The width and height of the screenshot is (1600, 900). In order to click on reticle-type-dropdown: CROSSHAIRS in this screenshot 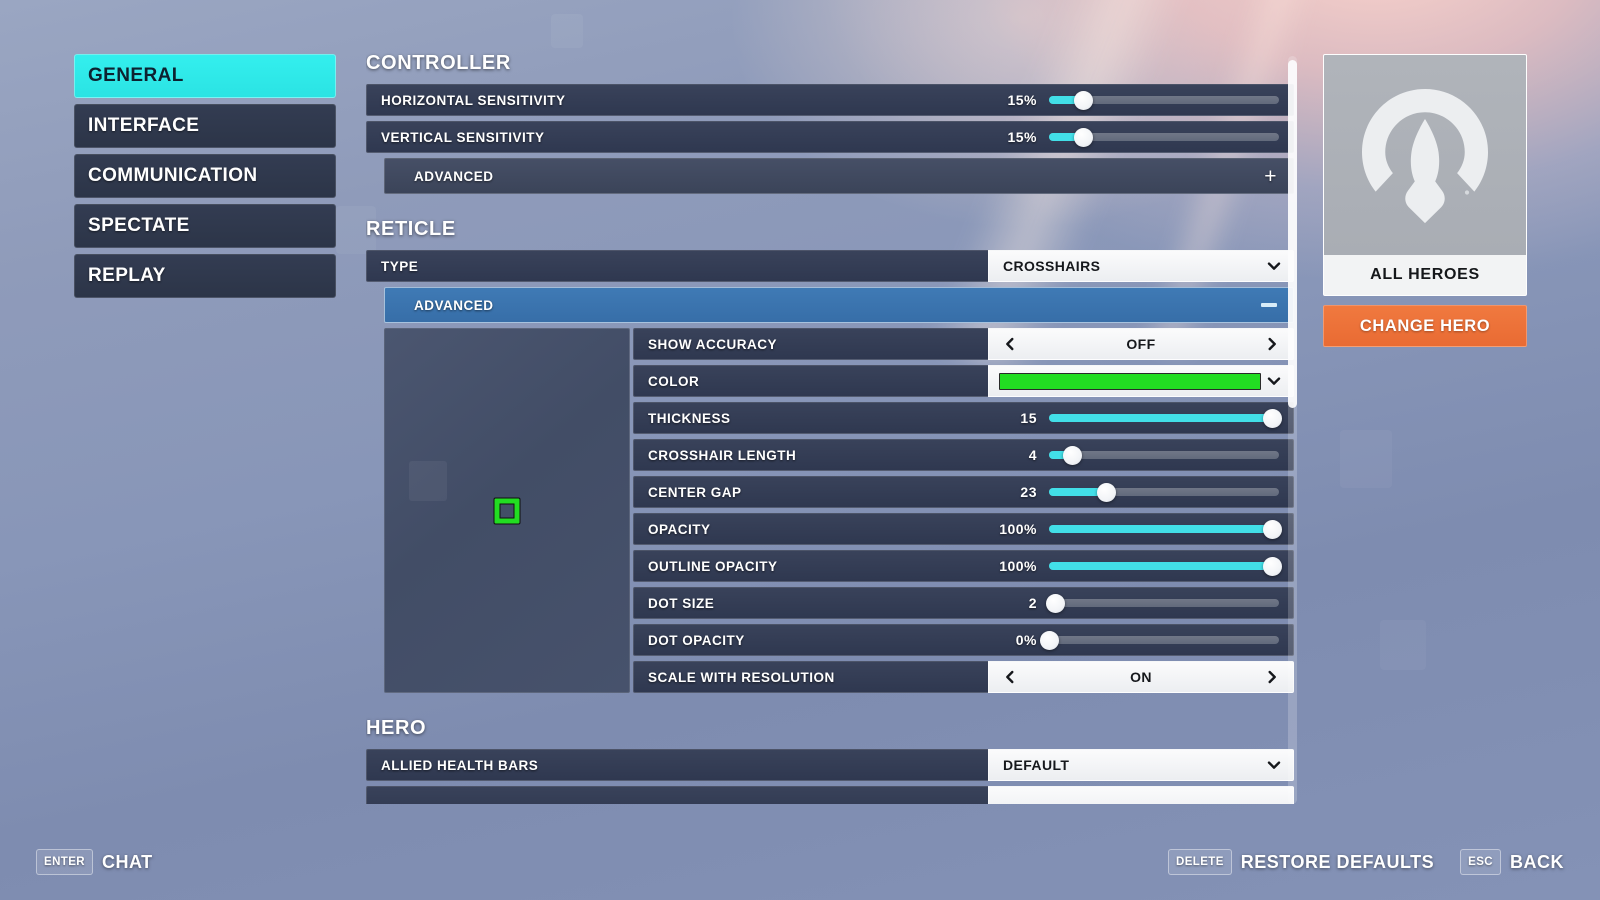, I will do `click(1141, 266)`.